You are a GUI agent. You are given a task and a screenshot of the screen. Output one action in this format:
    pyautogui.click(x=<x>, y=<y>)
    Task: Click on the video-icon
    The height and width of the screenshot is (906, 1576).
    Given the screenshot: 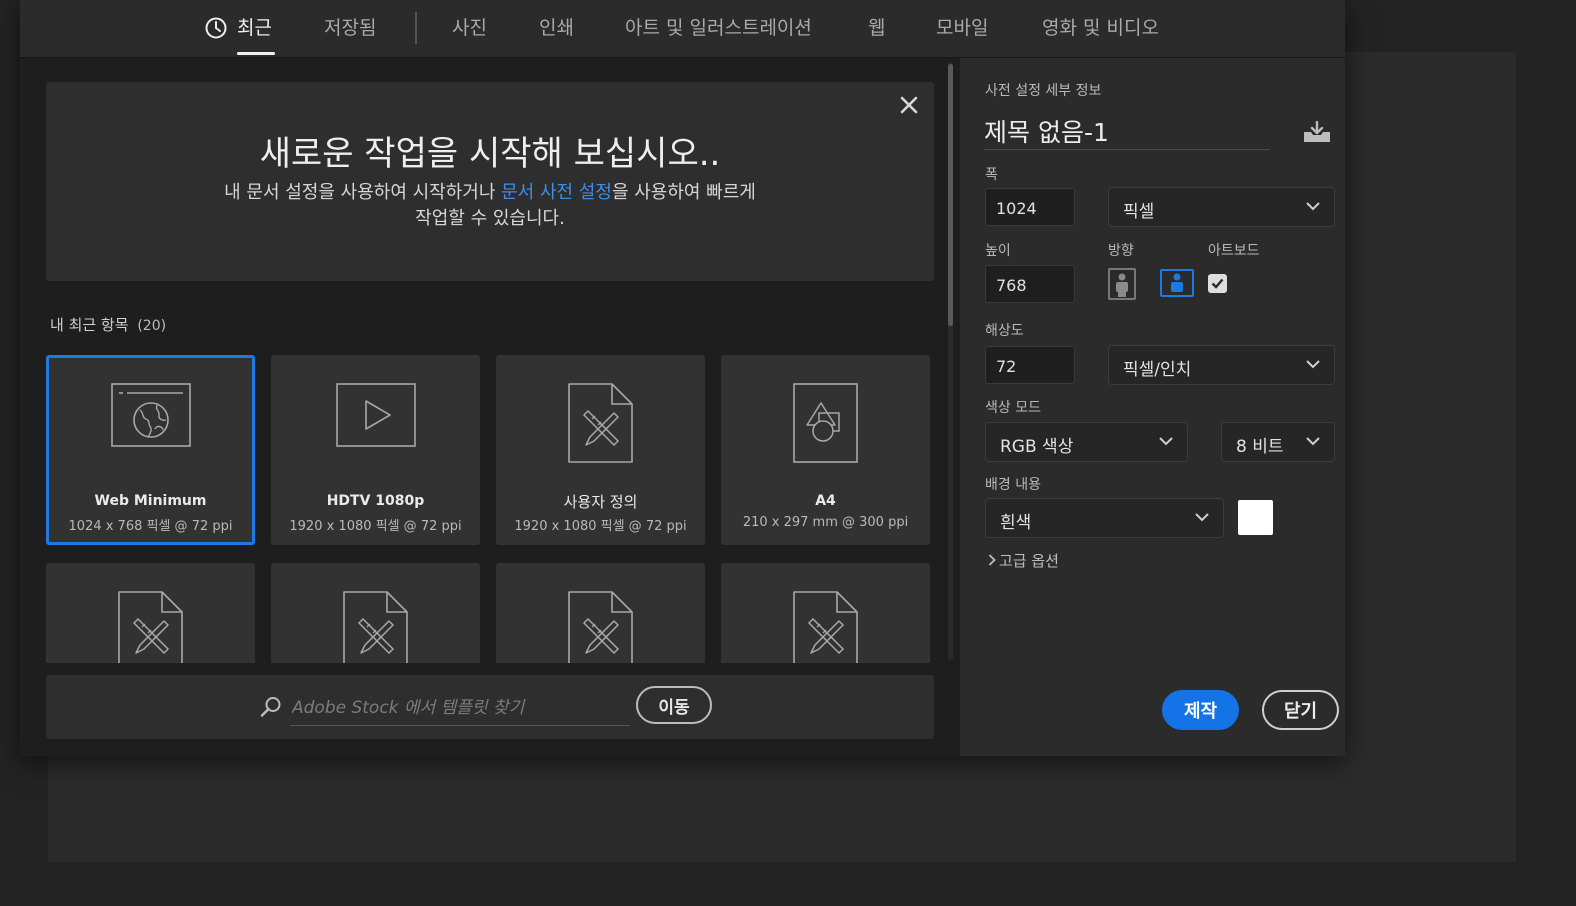 What is the action you would take?
    pyautogui.click(x=375, y=415)
    